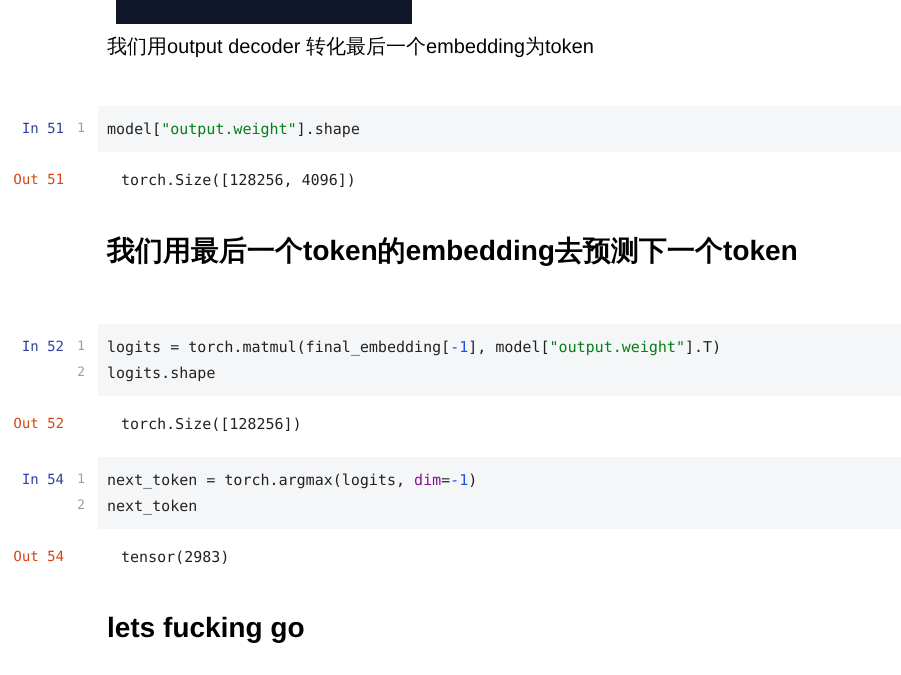 This screenshot has width=901, height=675. Describe the element at coordinates (211, 424) in the screenshot. I see `output-text: torch.Size([128256])` at that location.